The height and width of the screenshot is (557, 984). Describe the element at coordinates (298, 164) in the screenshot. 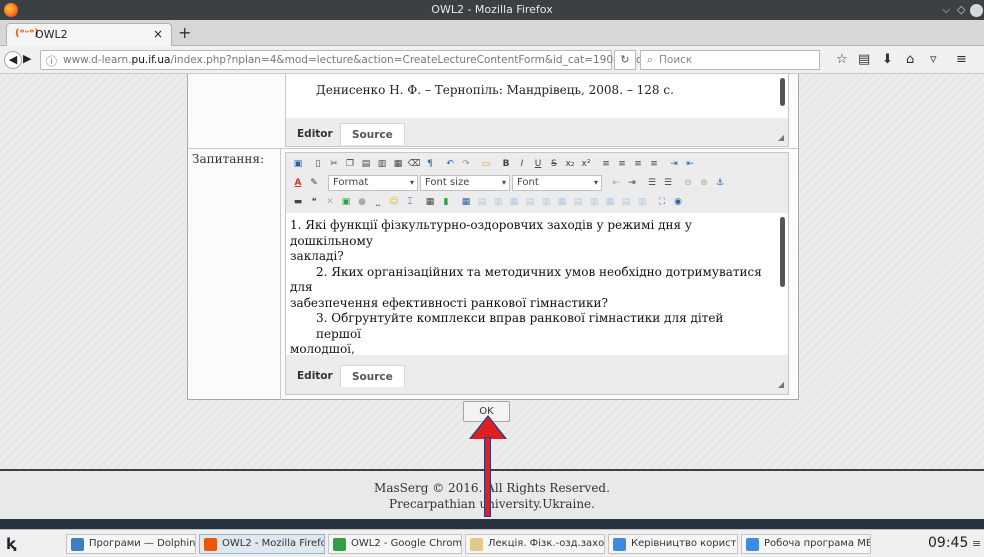

I see `save-icon: ▣` at that location.